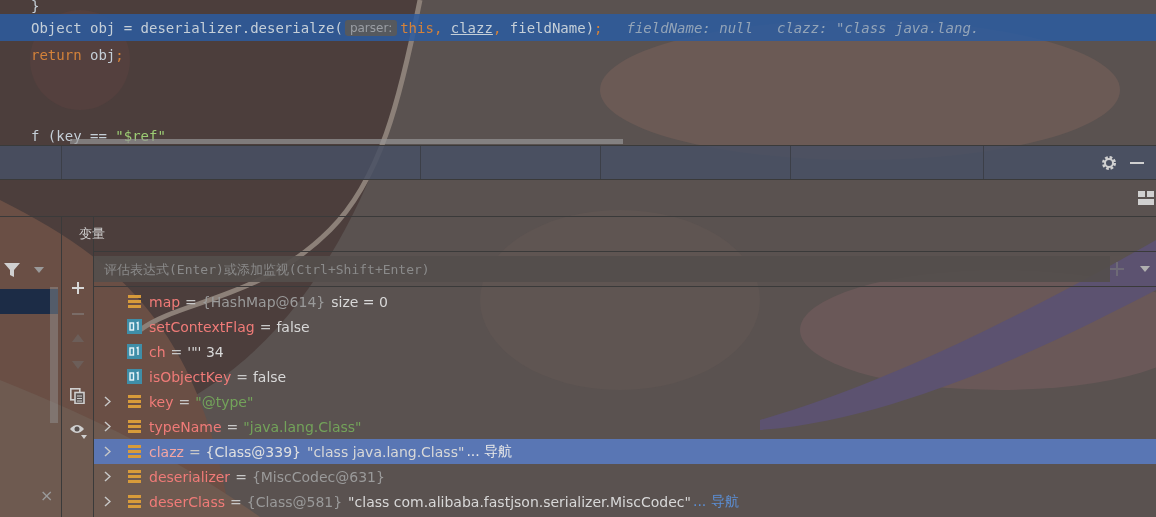 Image resolution: width=1156 pixels, height=517 pixels. Describe the element at coordinates (625, 451) in the screenshot. I see `selected-variable-row: clazz = {Class@339} "class java.lang.Class"... 导航` at that location.